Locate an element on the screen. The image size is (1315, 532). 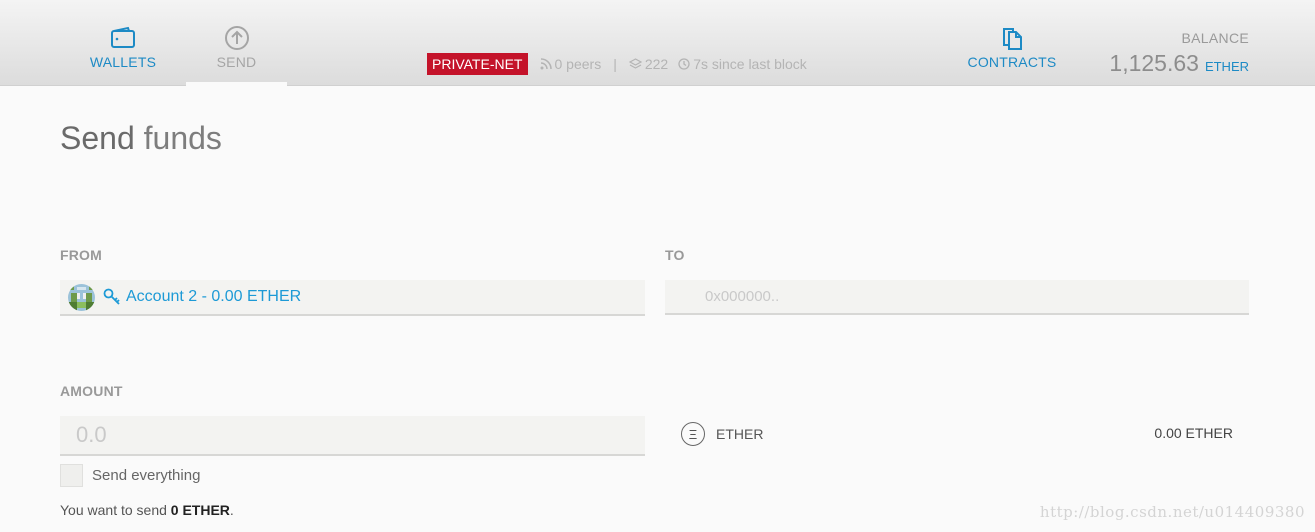
nav-wallets: WALLETS is located at coordinates (123, 48).